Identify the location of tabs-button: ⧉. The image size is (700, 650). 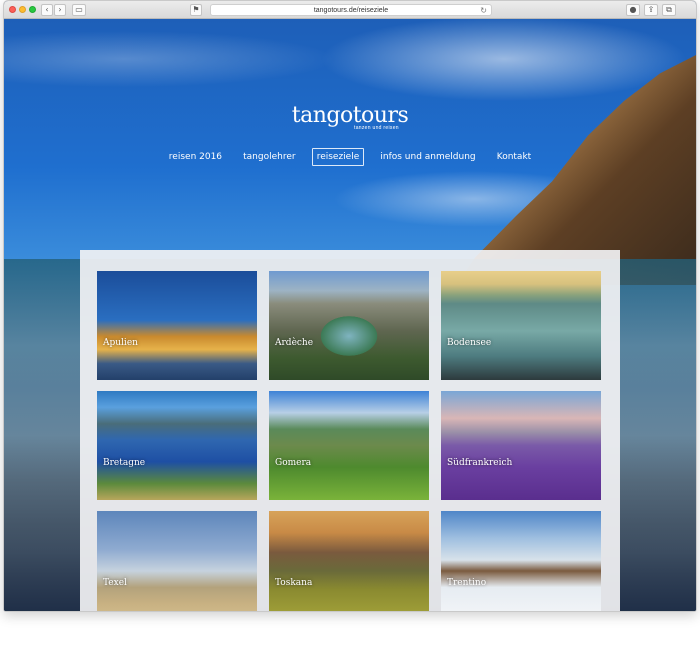
(669, 10).